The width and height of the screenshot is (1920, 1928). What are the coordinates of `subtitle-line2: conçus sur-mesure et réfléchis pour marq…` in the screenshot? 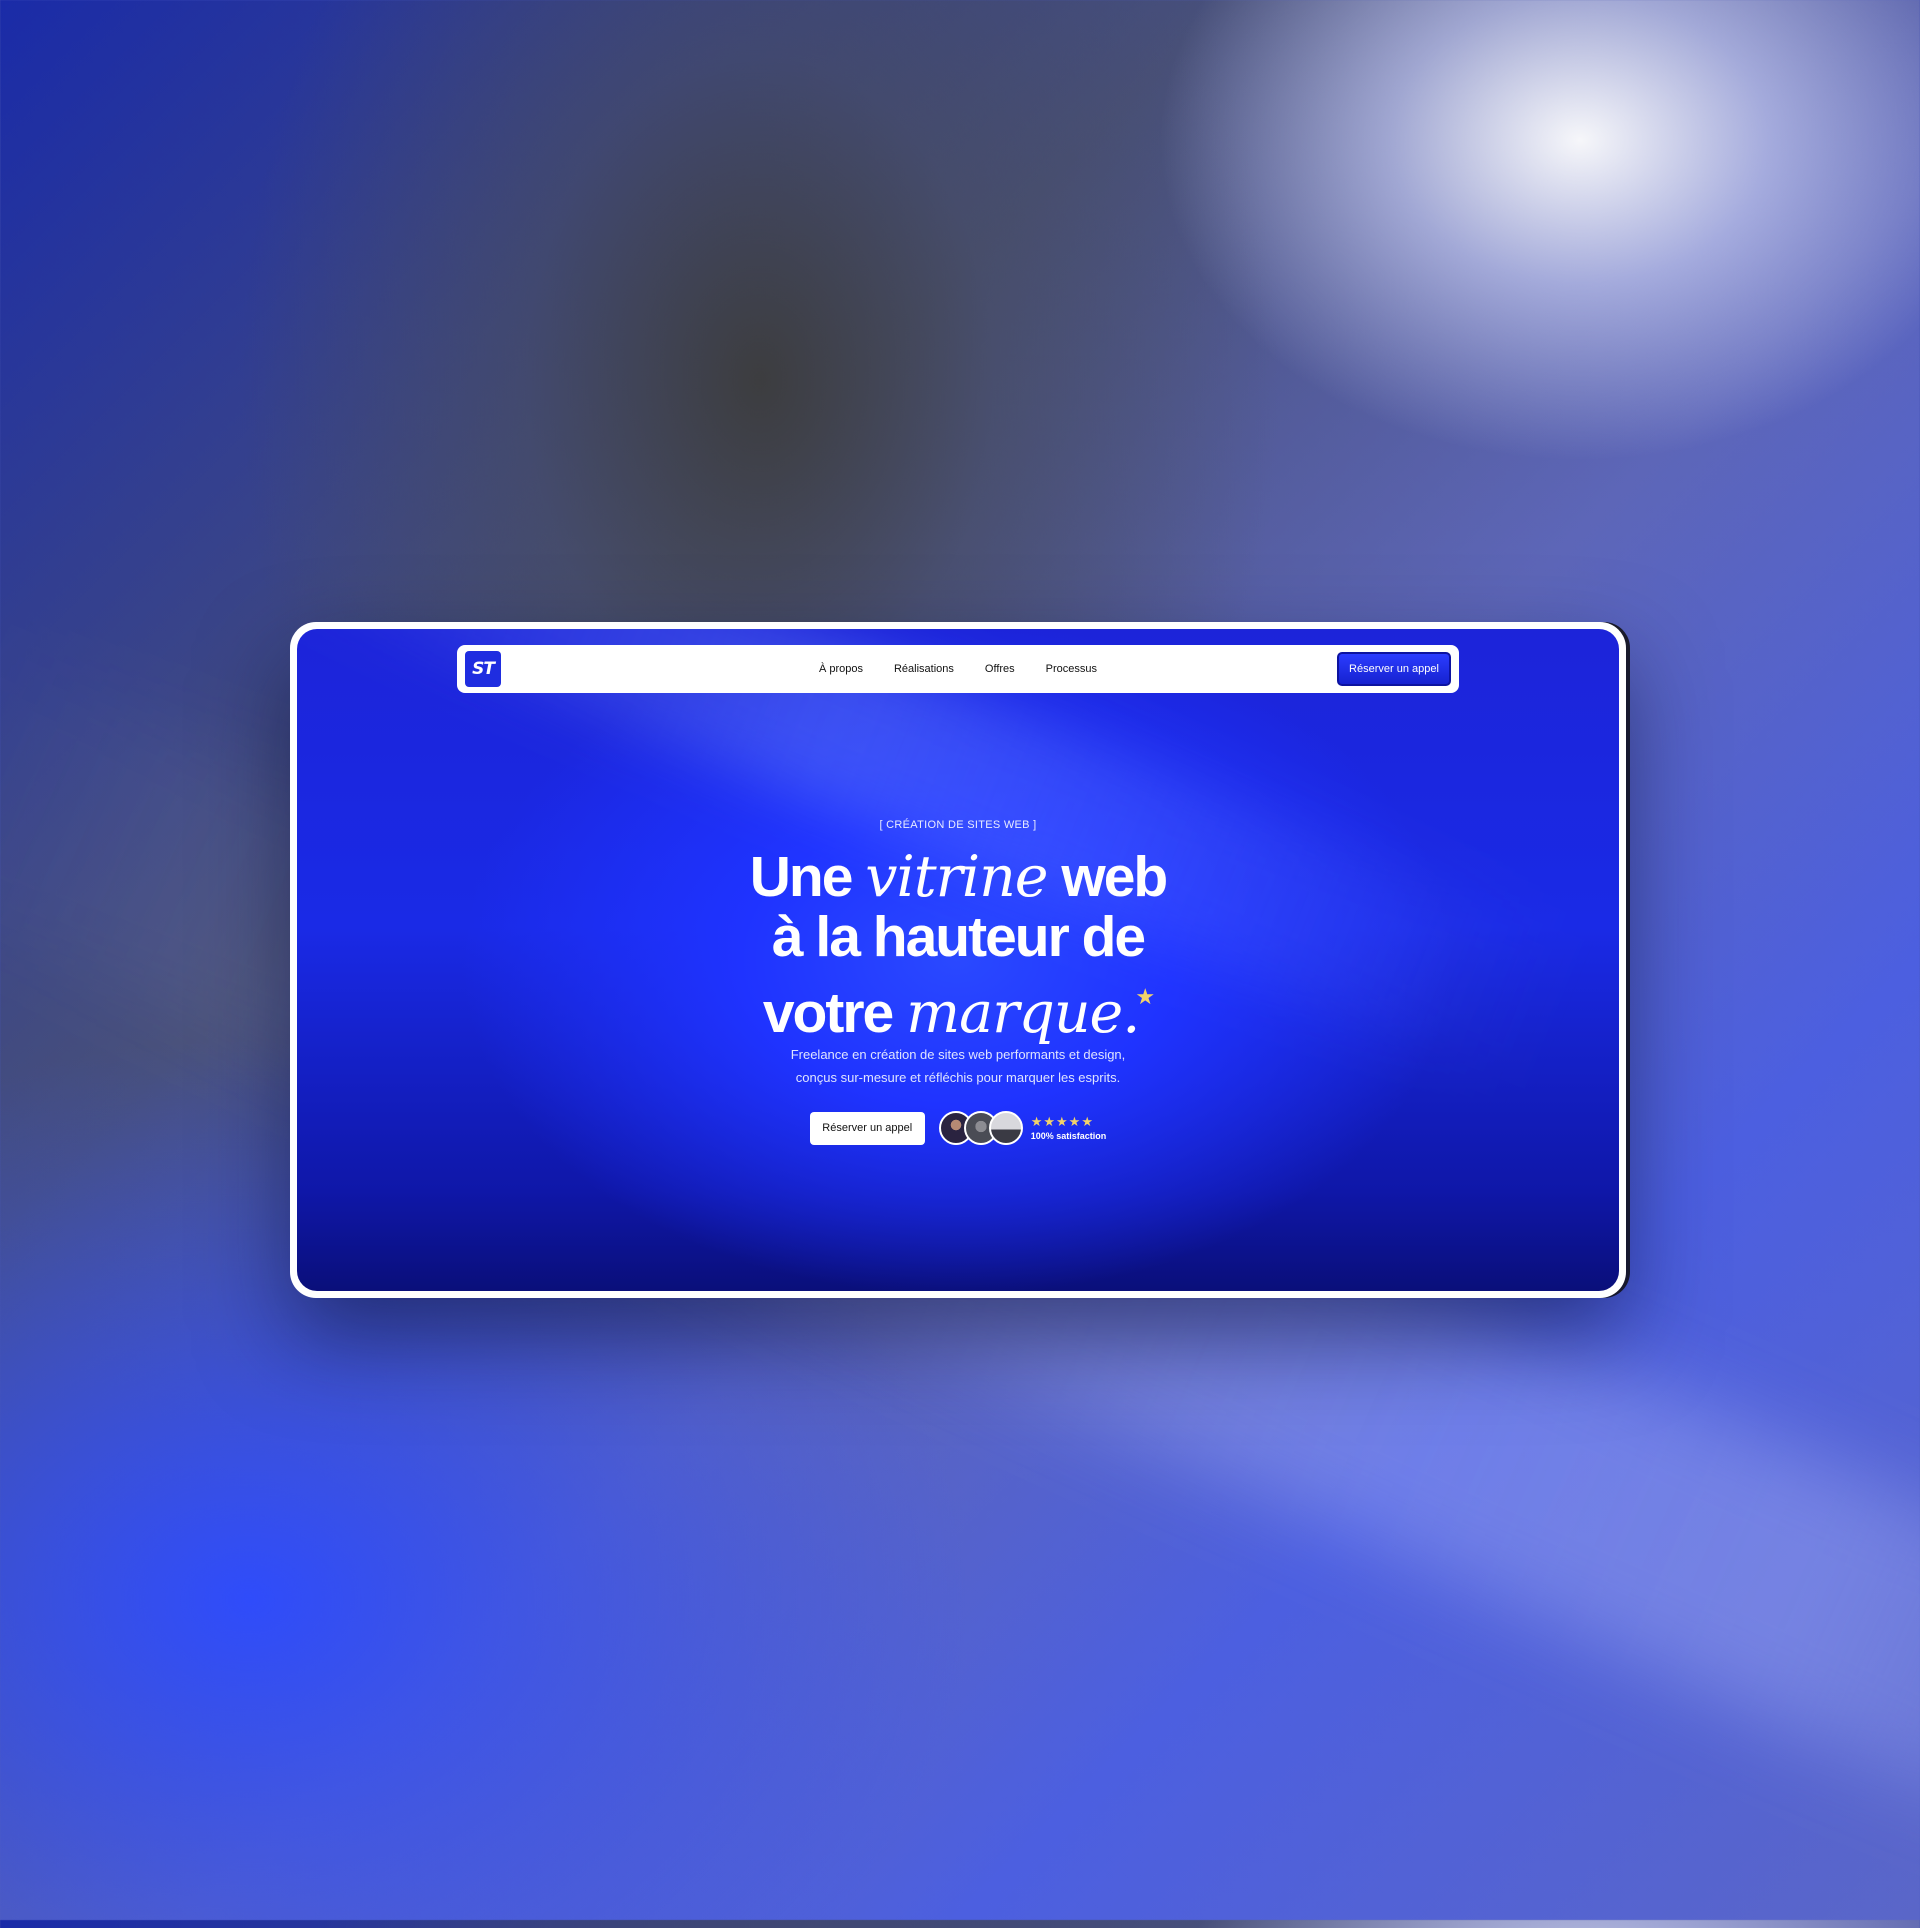 It's located at (958, 1077).